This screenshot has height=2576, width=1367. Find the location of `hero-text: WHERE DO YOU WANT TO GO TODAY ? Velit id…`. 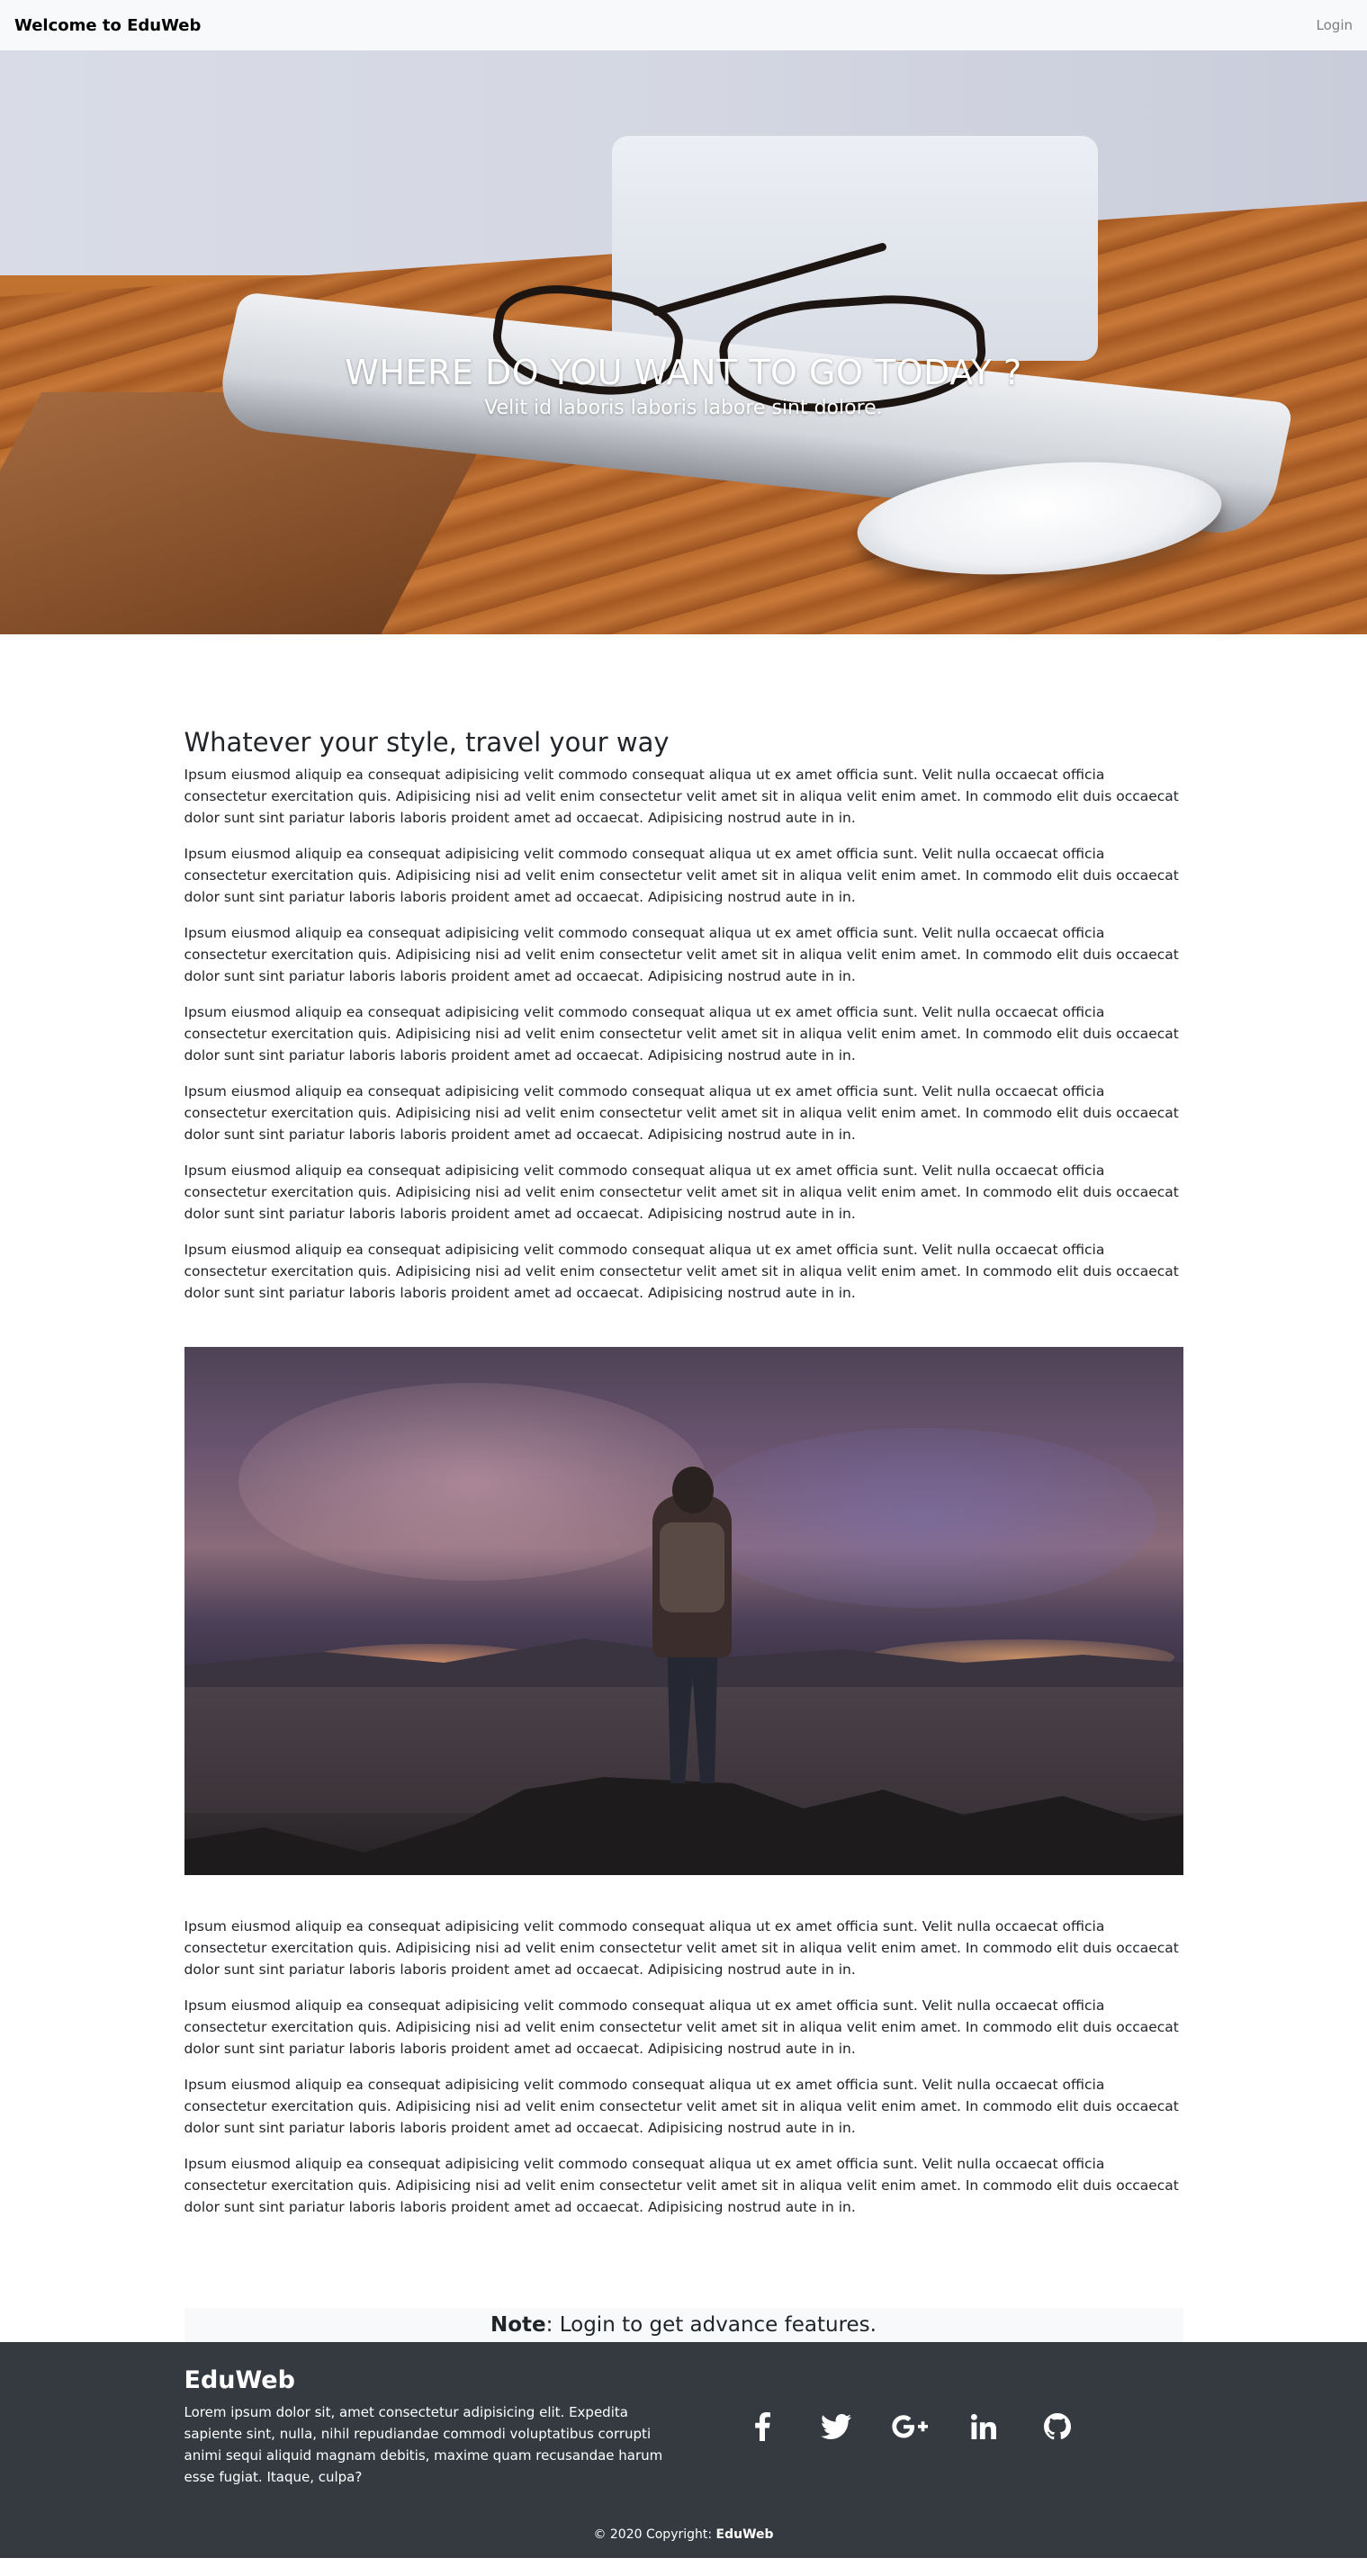

hero-text: WHERE DO YOU WANT TO GO TODAY ? Velit id… is located at coordinates (683, 387).